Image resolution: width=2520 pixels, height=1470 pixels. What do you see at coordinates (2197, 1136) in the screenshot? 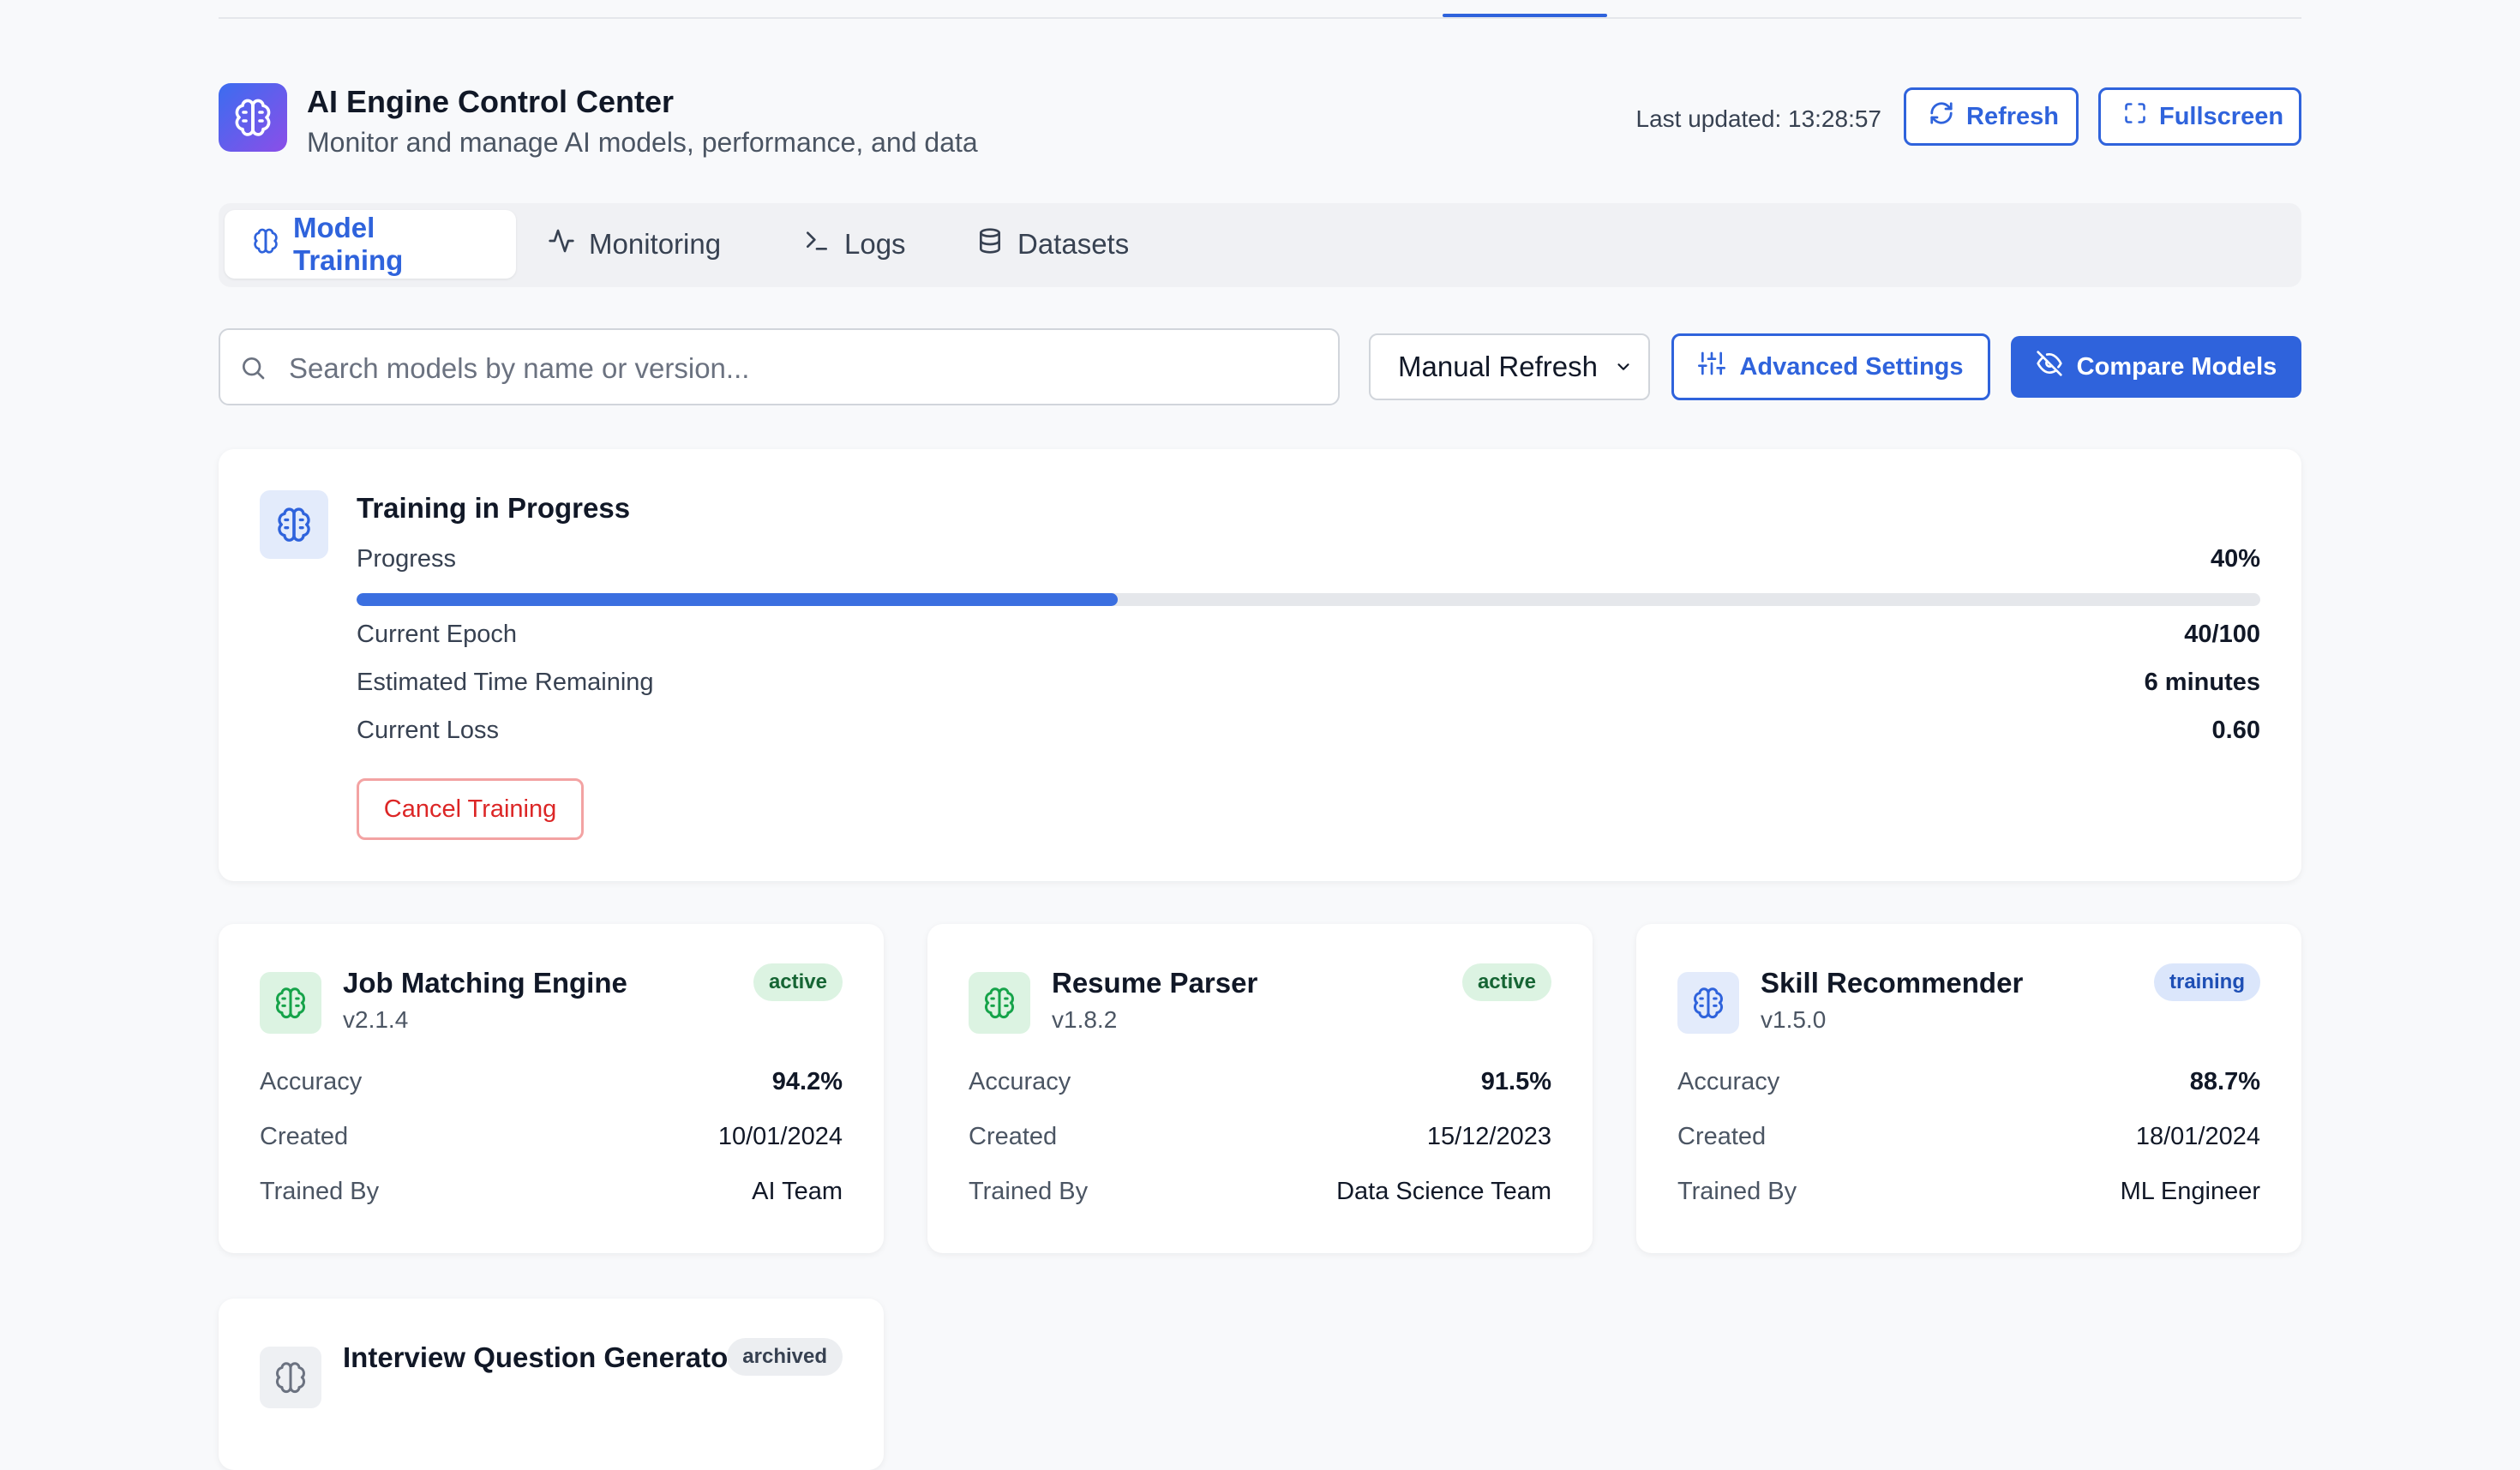
I see `created-value: 18/01/2024` at bounding box center [2197, 1136].